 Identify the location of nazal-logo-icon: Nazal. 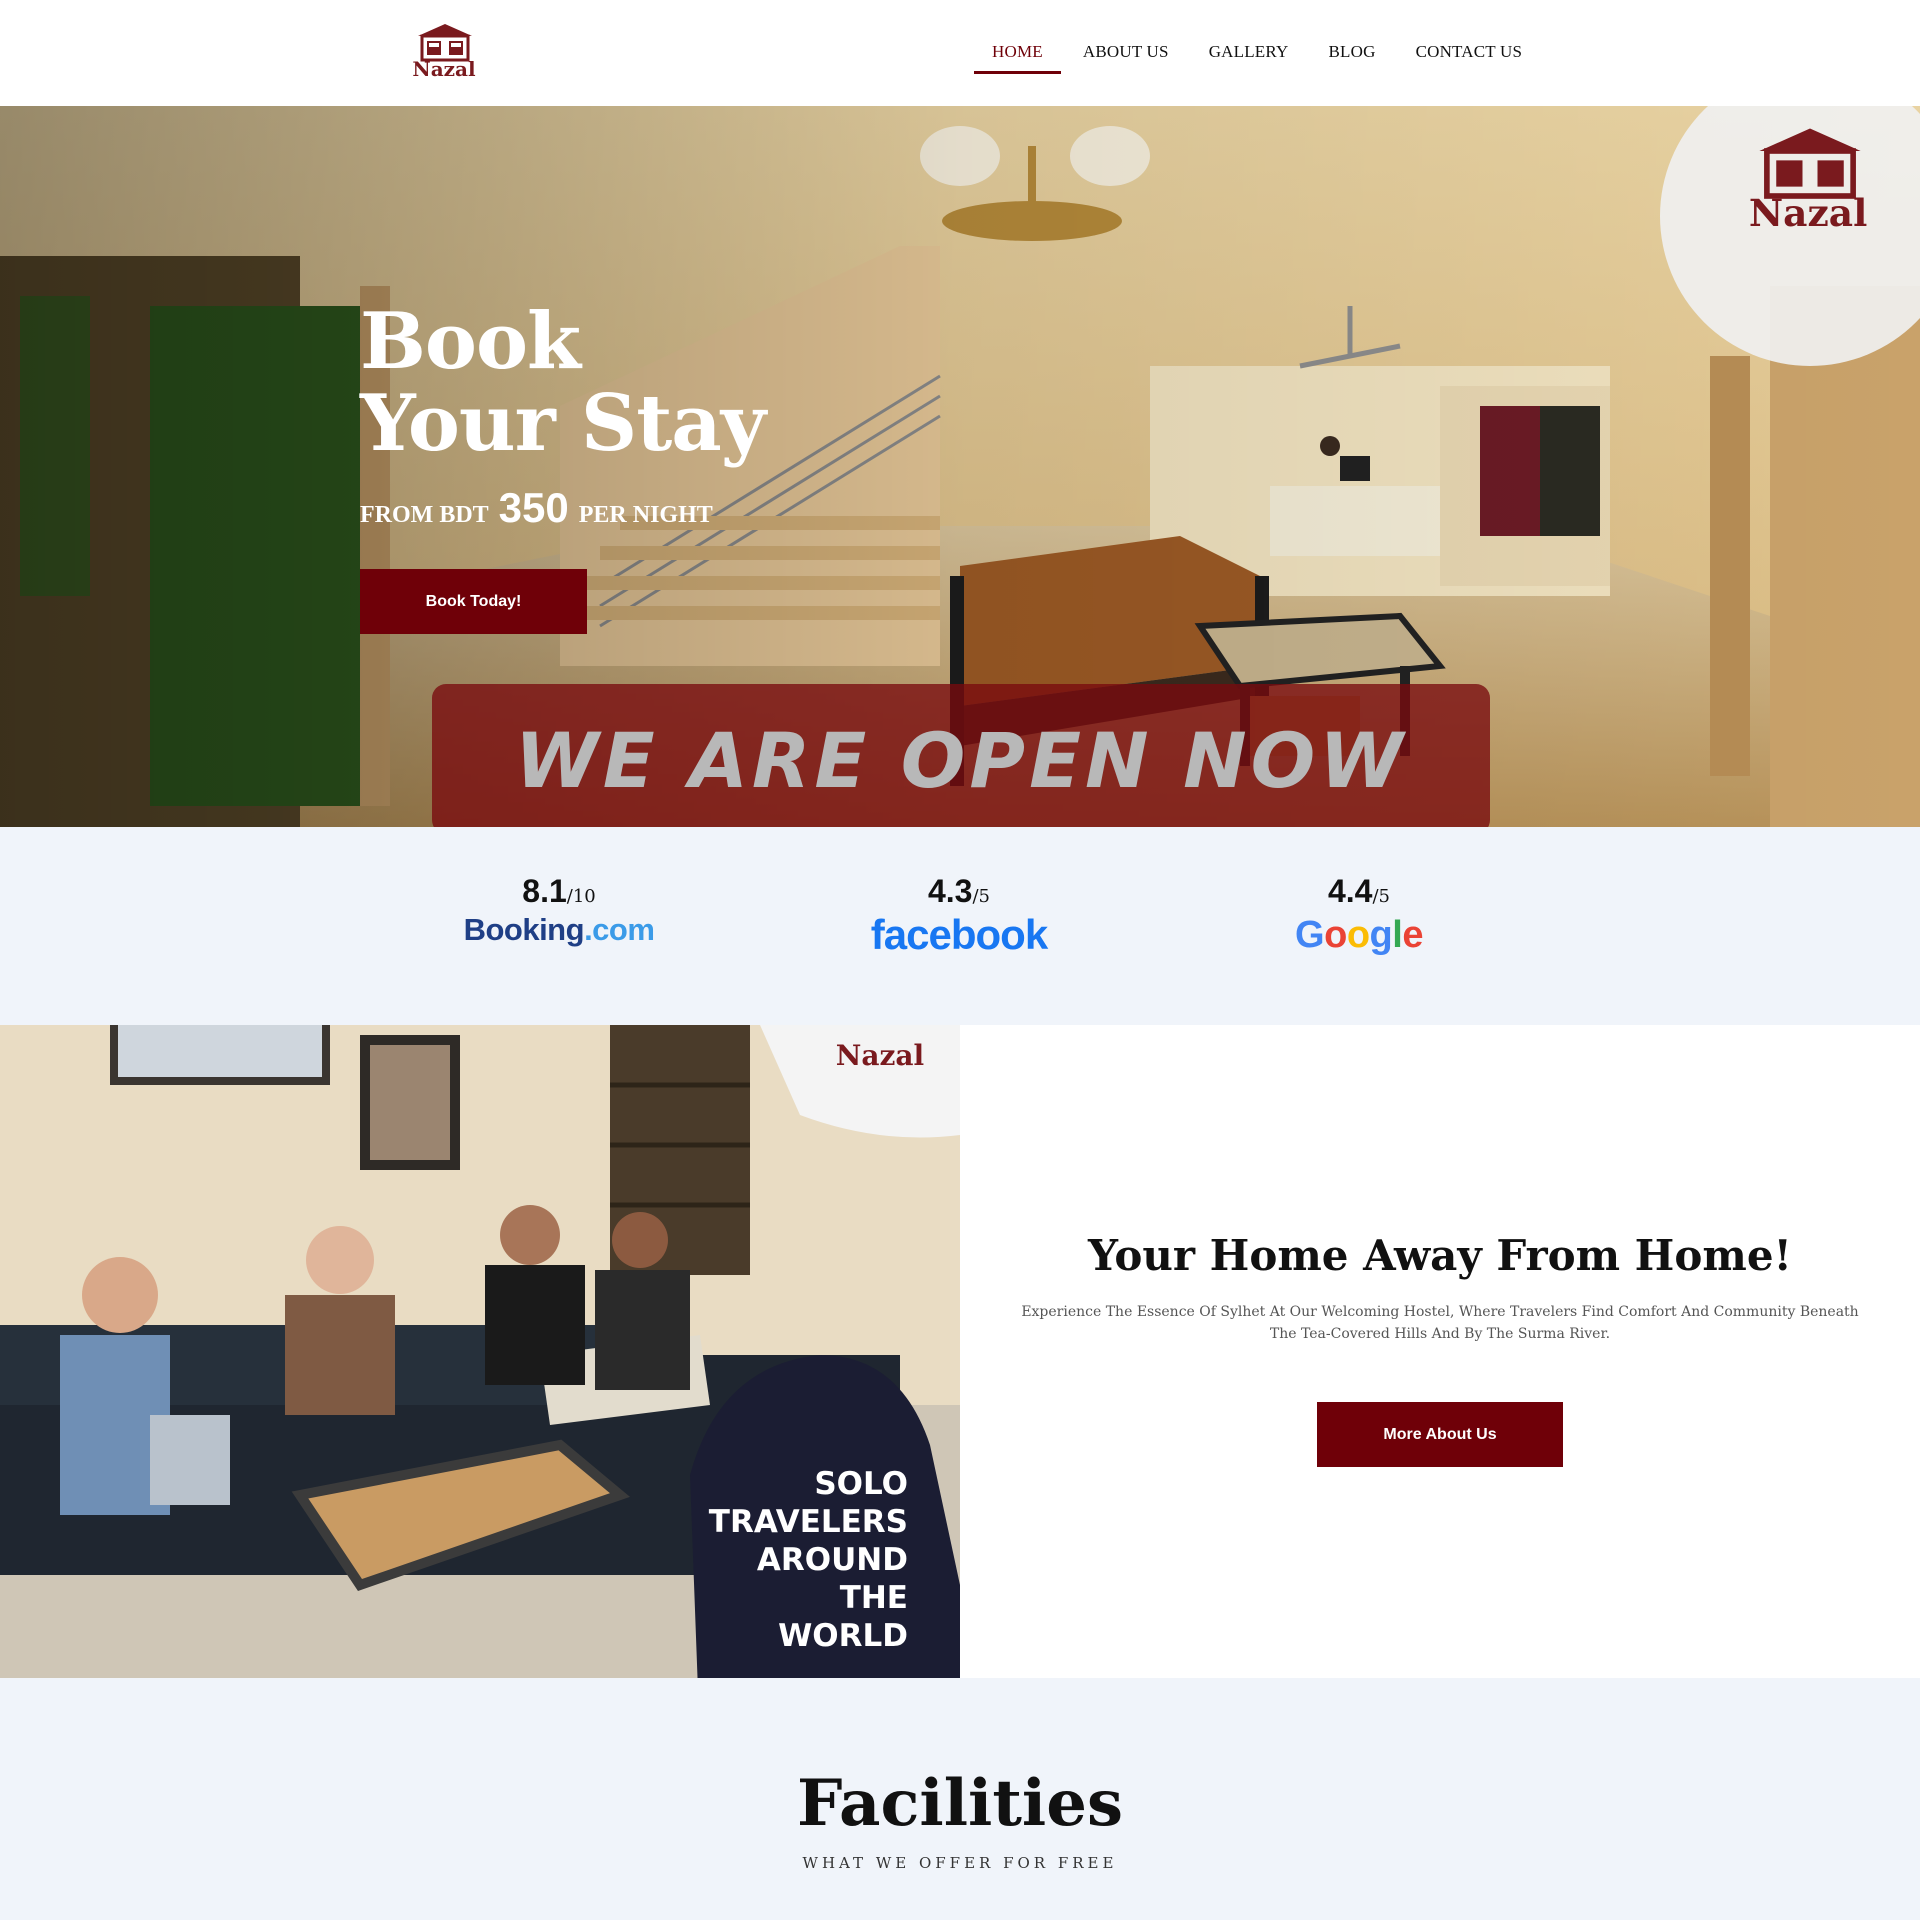
(445, 52).